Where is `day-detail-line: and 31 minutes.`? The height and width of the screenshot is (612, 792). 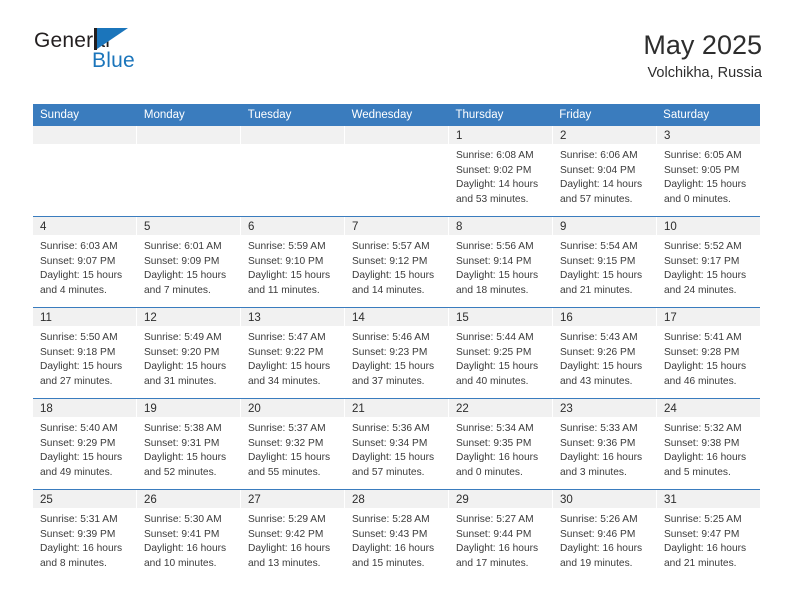 day-detail-line: and 31 minutes. is located at coordinates (180, 381).